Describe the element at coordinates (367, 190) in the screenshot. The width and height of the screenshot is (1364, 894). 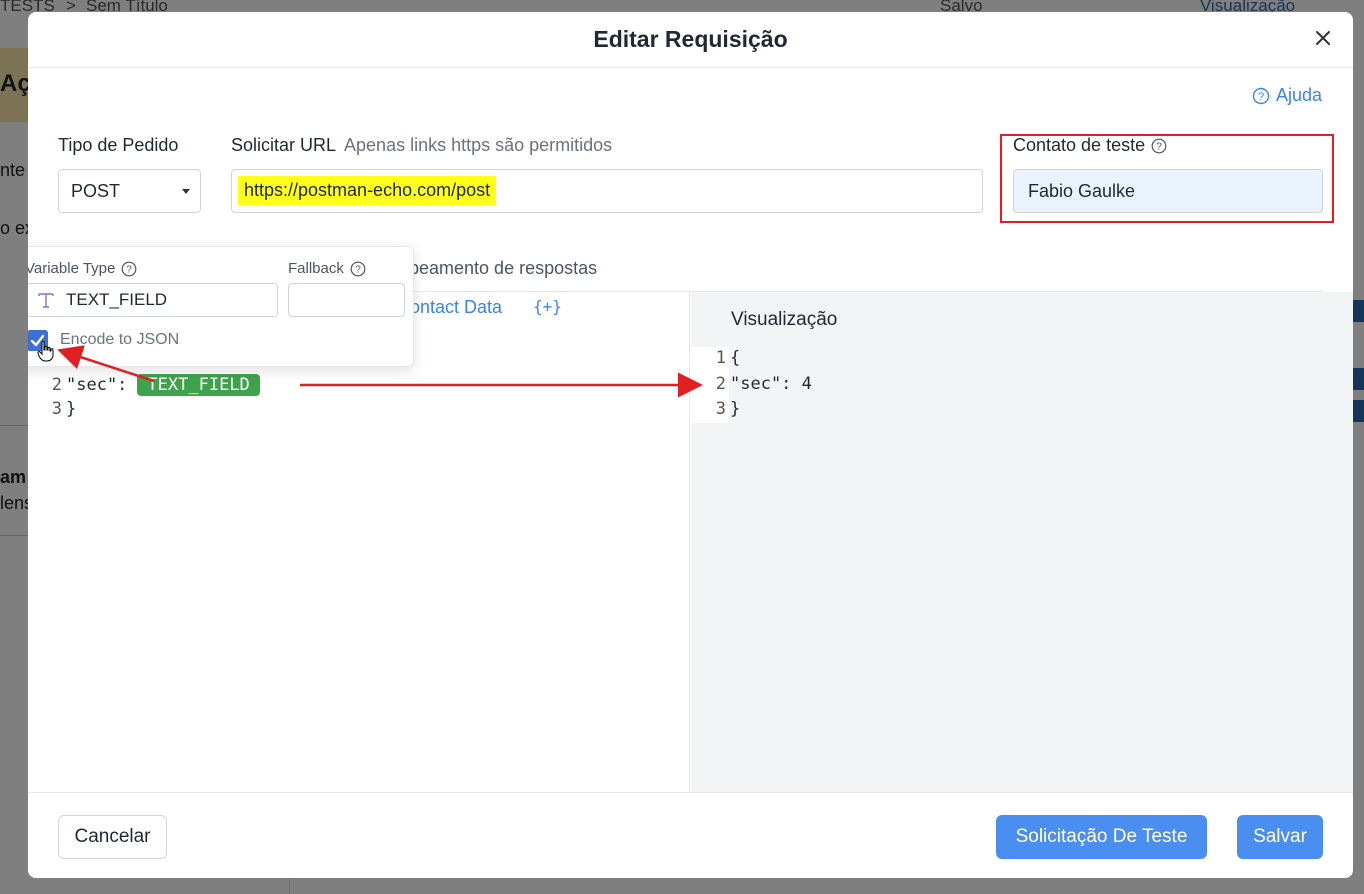
I see `request-url-value: https://postman-echo.com/post` at that location.